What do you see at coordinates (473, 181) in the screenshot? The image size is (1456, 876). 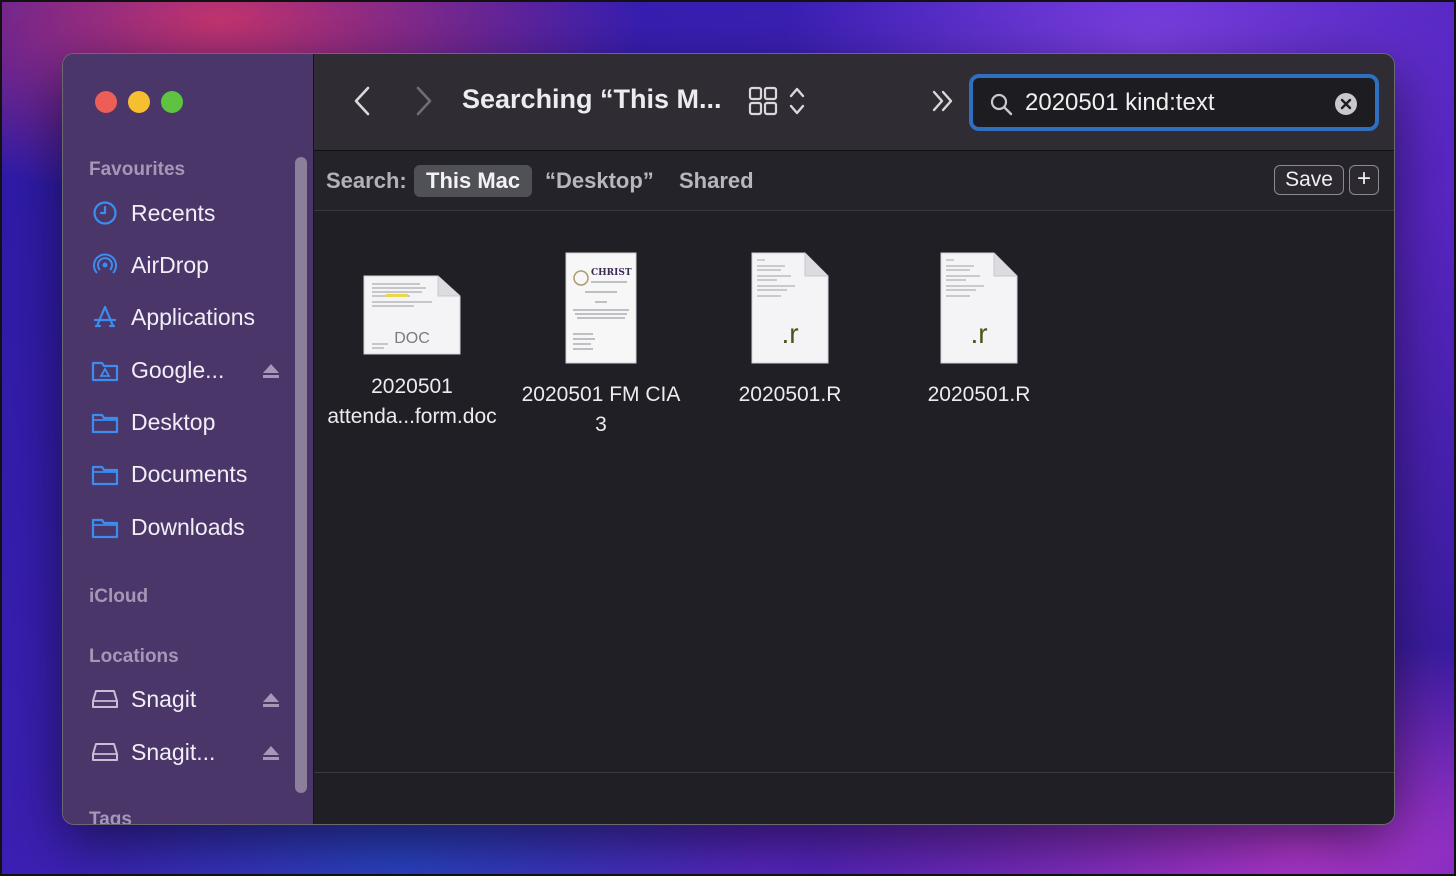 I see `scope-this-mac-button: This Mac` at bounding box center [473, 181].